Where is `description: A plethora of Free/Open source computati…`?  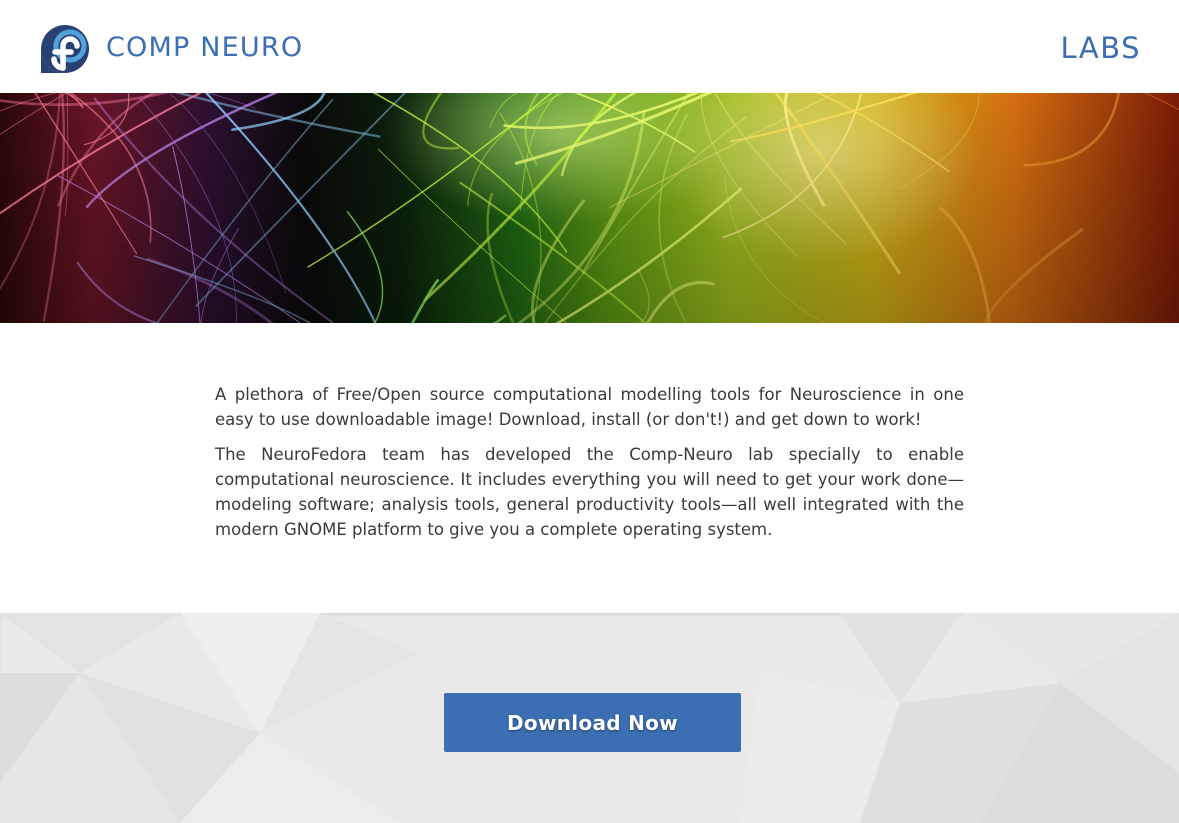
description: A plethora of Free/Open source computati… is located at coordinates (589, 467).